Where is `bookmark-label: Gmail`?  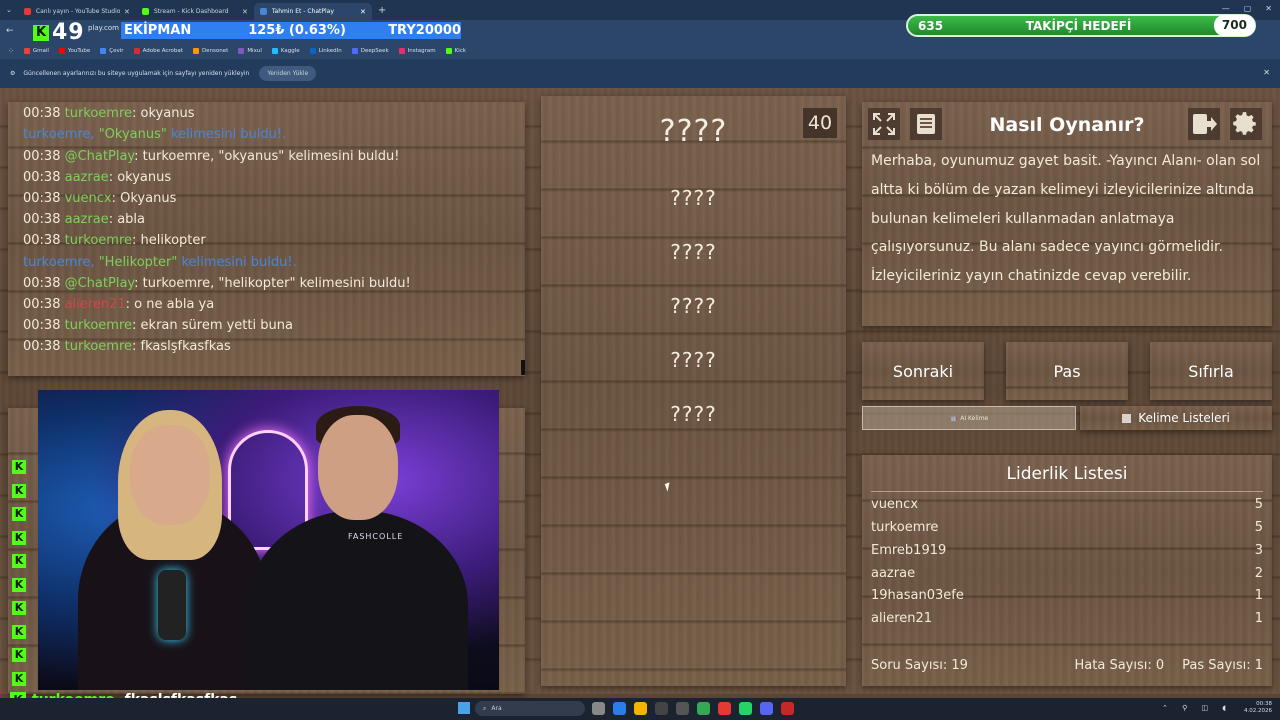 bookmark-label: Gmail is located at coordinates (40, 50).